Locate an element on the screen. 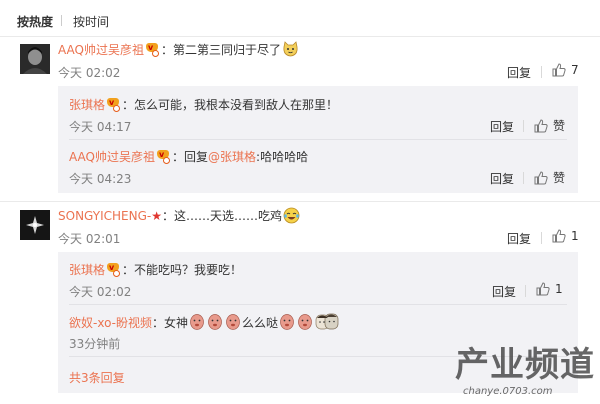 Image resolution: width=600 pixels, height=404 pixels. mention-link: @张琪格 is located at coordinates (232, 157).